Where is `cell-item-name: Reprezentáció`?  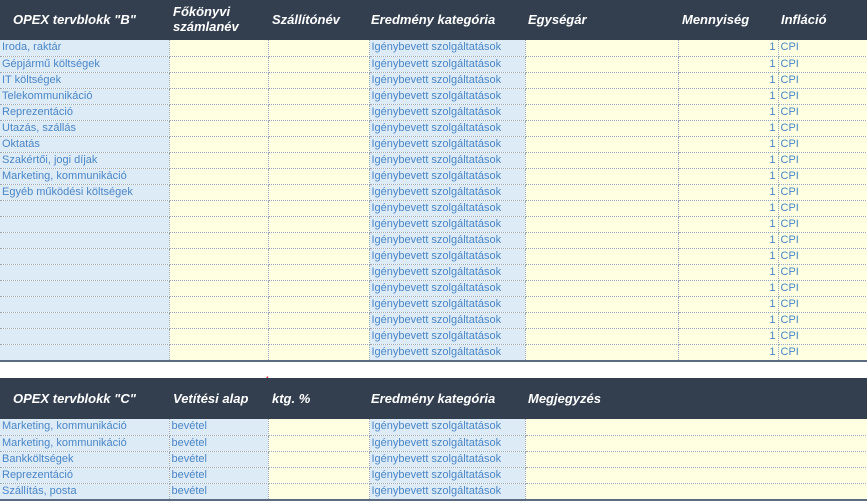 cell-item-name: Reprezentáció is located at coordinates (85, 112).